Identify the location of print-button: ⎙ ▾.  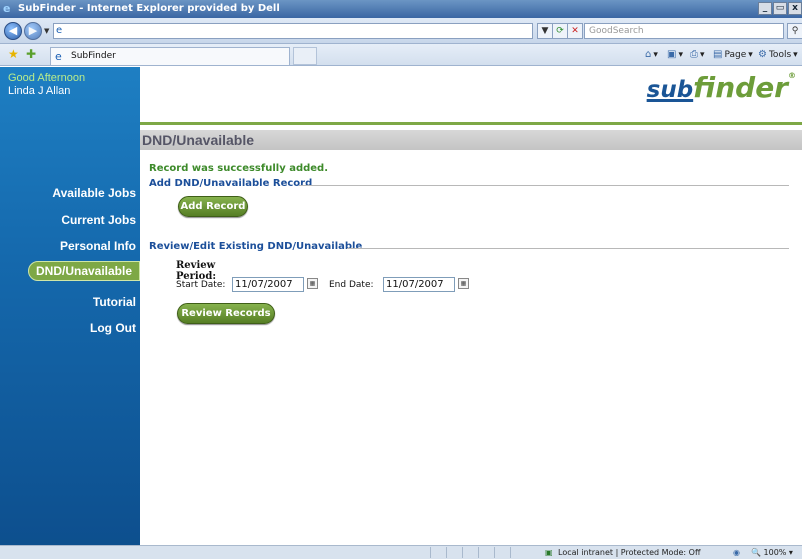
(697, 55).